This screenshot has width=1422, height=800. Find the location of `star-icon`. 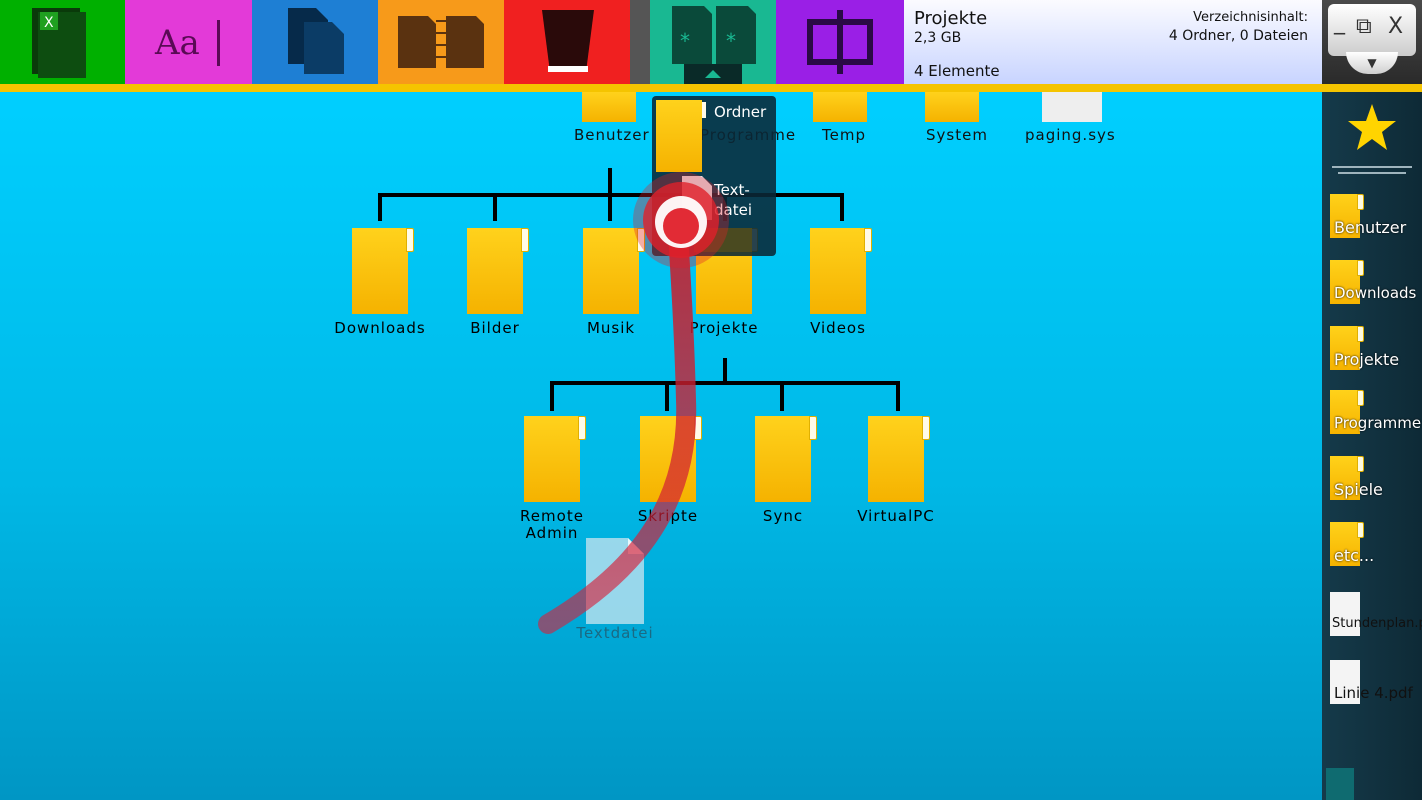

star-icon is located at coordinates (1372, 127).